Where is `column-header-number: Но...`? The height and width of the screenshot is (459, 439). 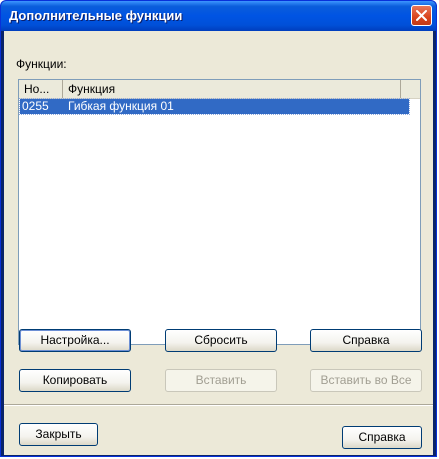
column-header-number: Но... is located at coordinates (41, 89).